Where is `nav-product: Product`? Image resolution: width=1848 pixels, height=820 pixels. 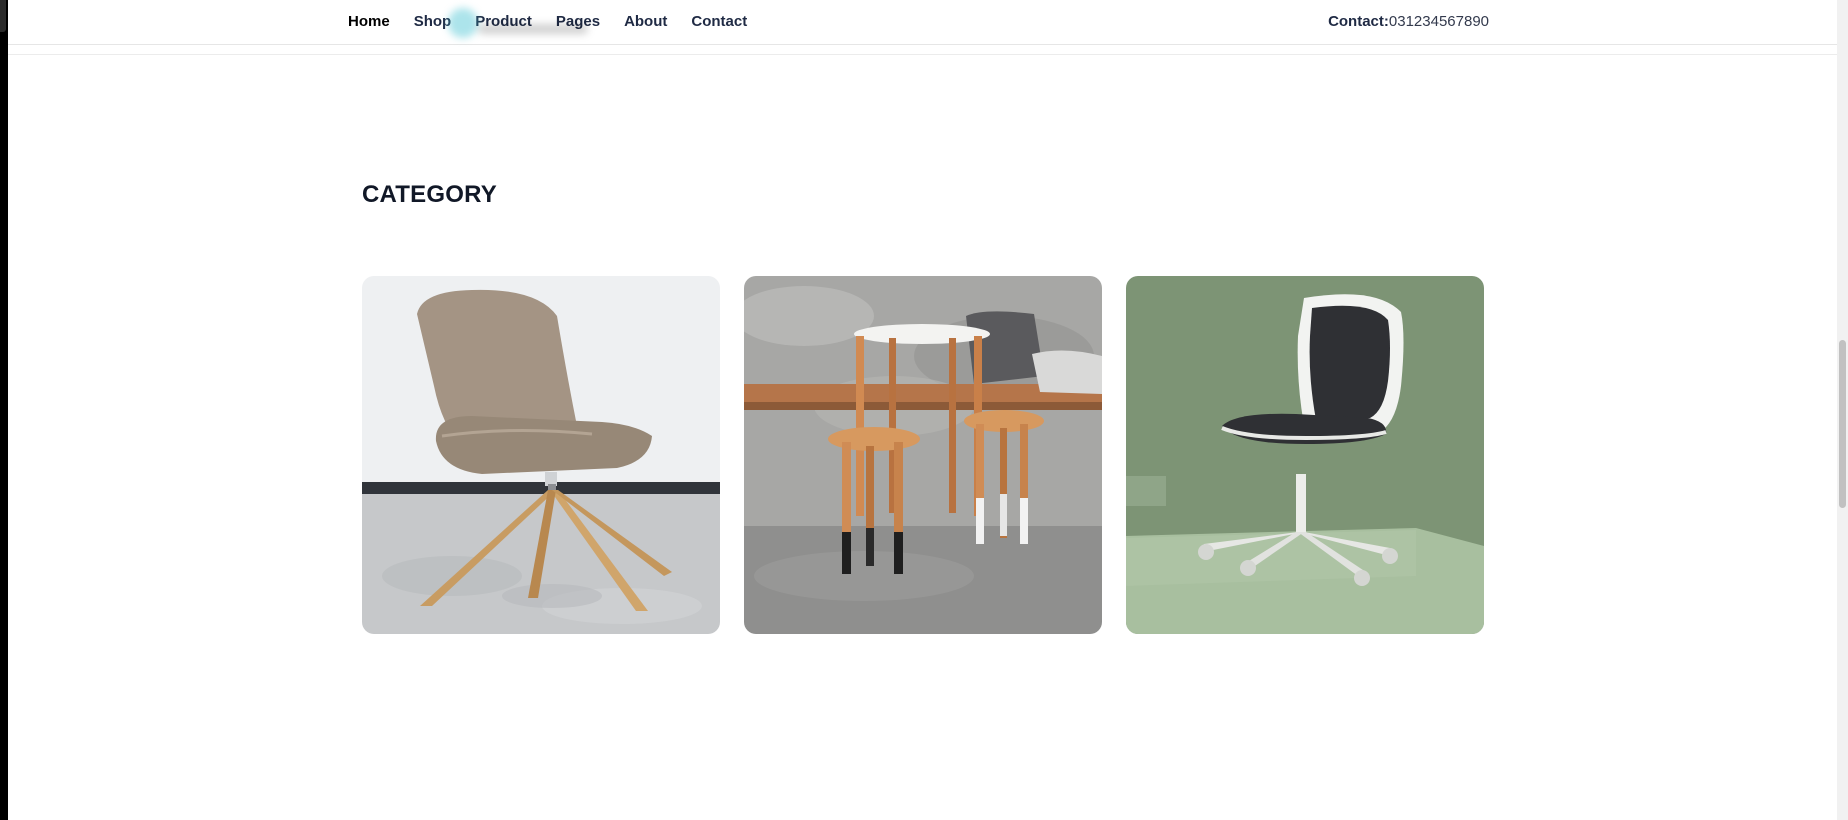
nav-product: Product is located at coordinates (503, 21).